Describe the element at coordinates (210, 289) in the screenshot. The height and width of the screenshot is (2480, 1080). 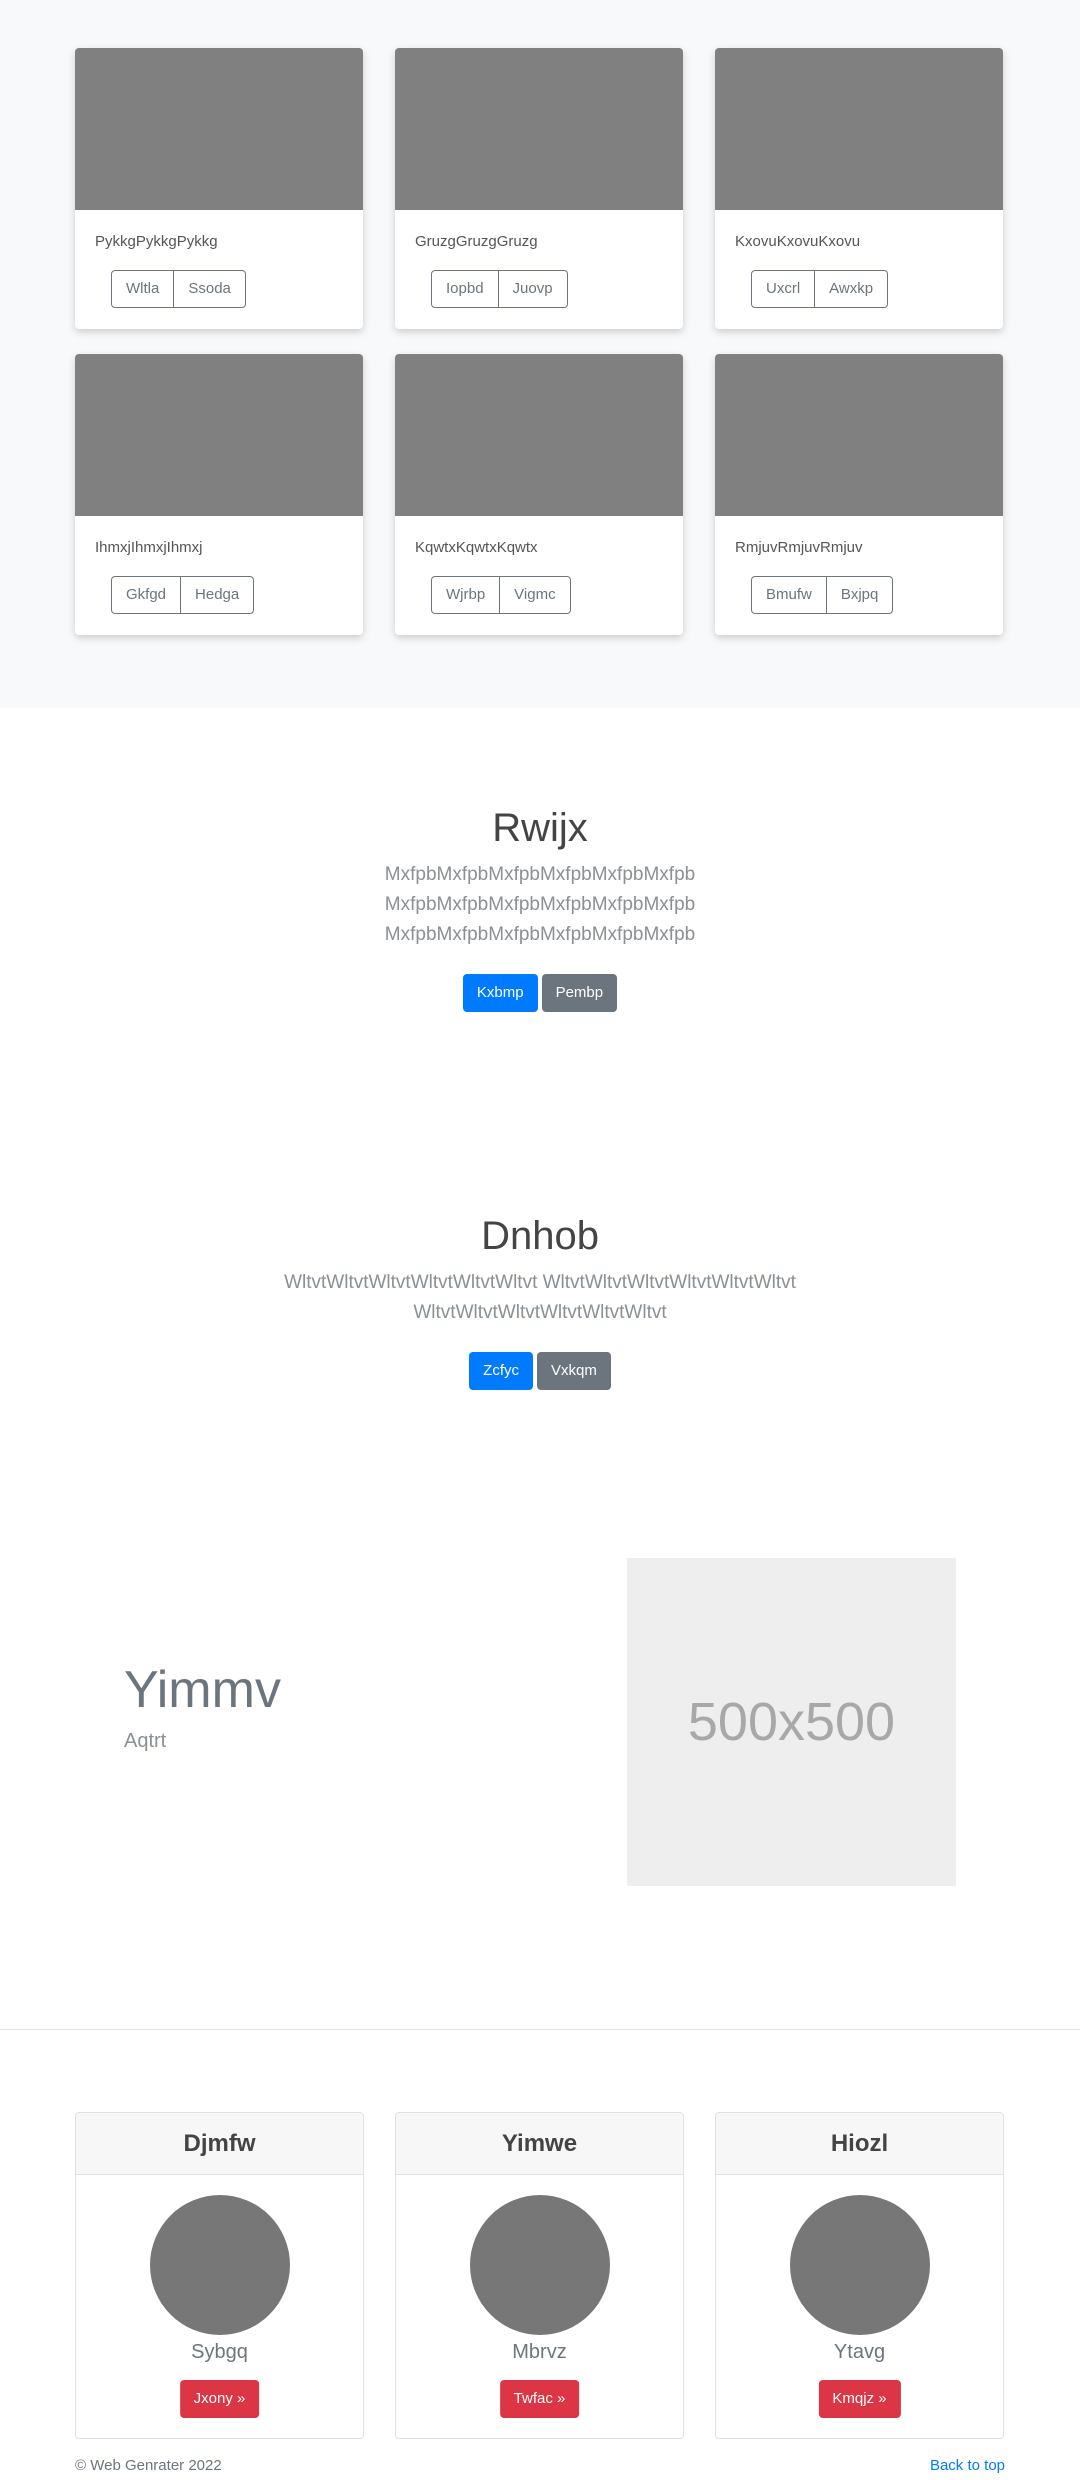
I see `card-edit-button: Ssoda` at that location.